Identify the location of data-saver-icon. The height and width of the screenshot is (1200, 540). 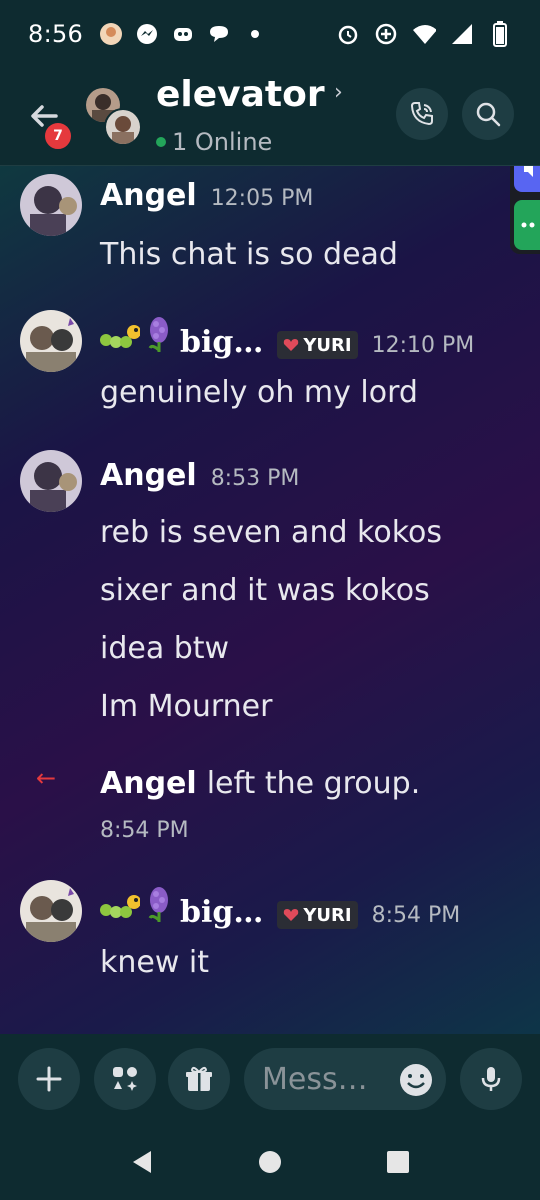
(386, 34).